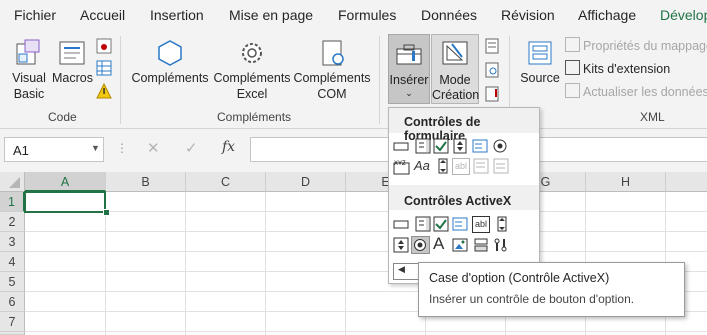 Image resolution: width=707 pixels, height=335 pixels. I want to click on column-header-a: A, so click(65, 182).